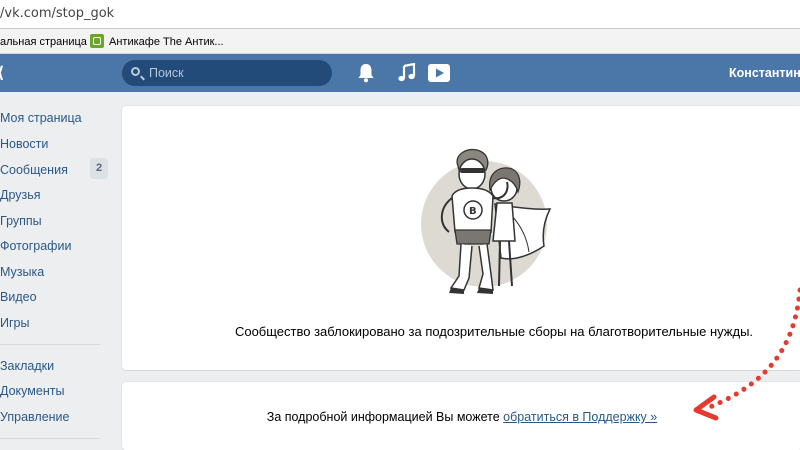  What do you see at coordinates (99, 168) in the screenshot?
I see `messages-count-badge: 2` at bounding box center [99, 168].